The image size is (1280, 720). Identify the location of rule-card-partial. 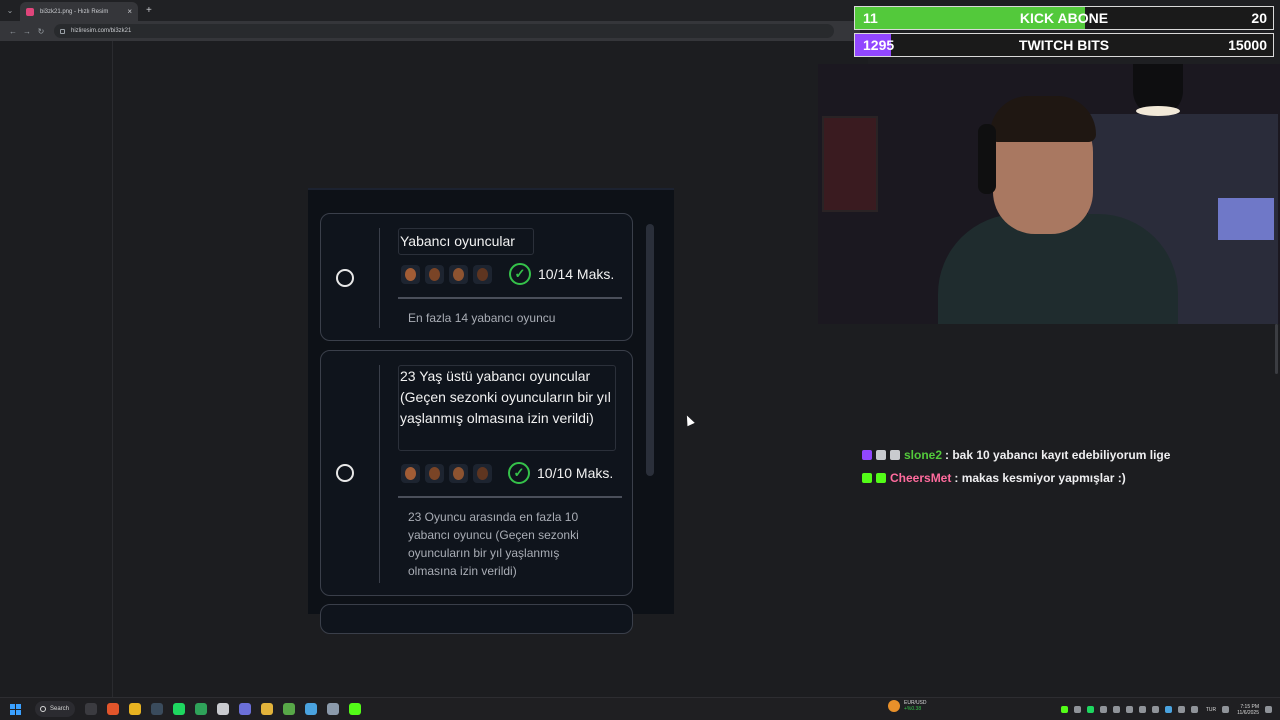
(476, 619).